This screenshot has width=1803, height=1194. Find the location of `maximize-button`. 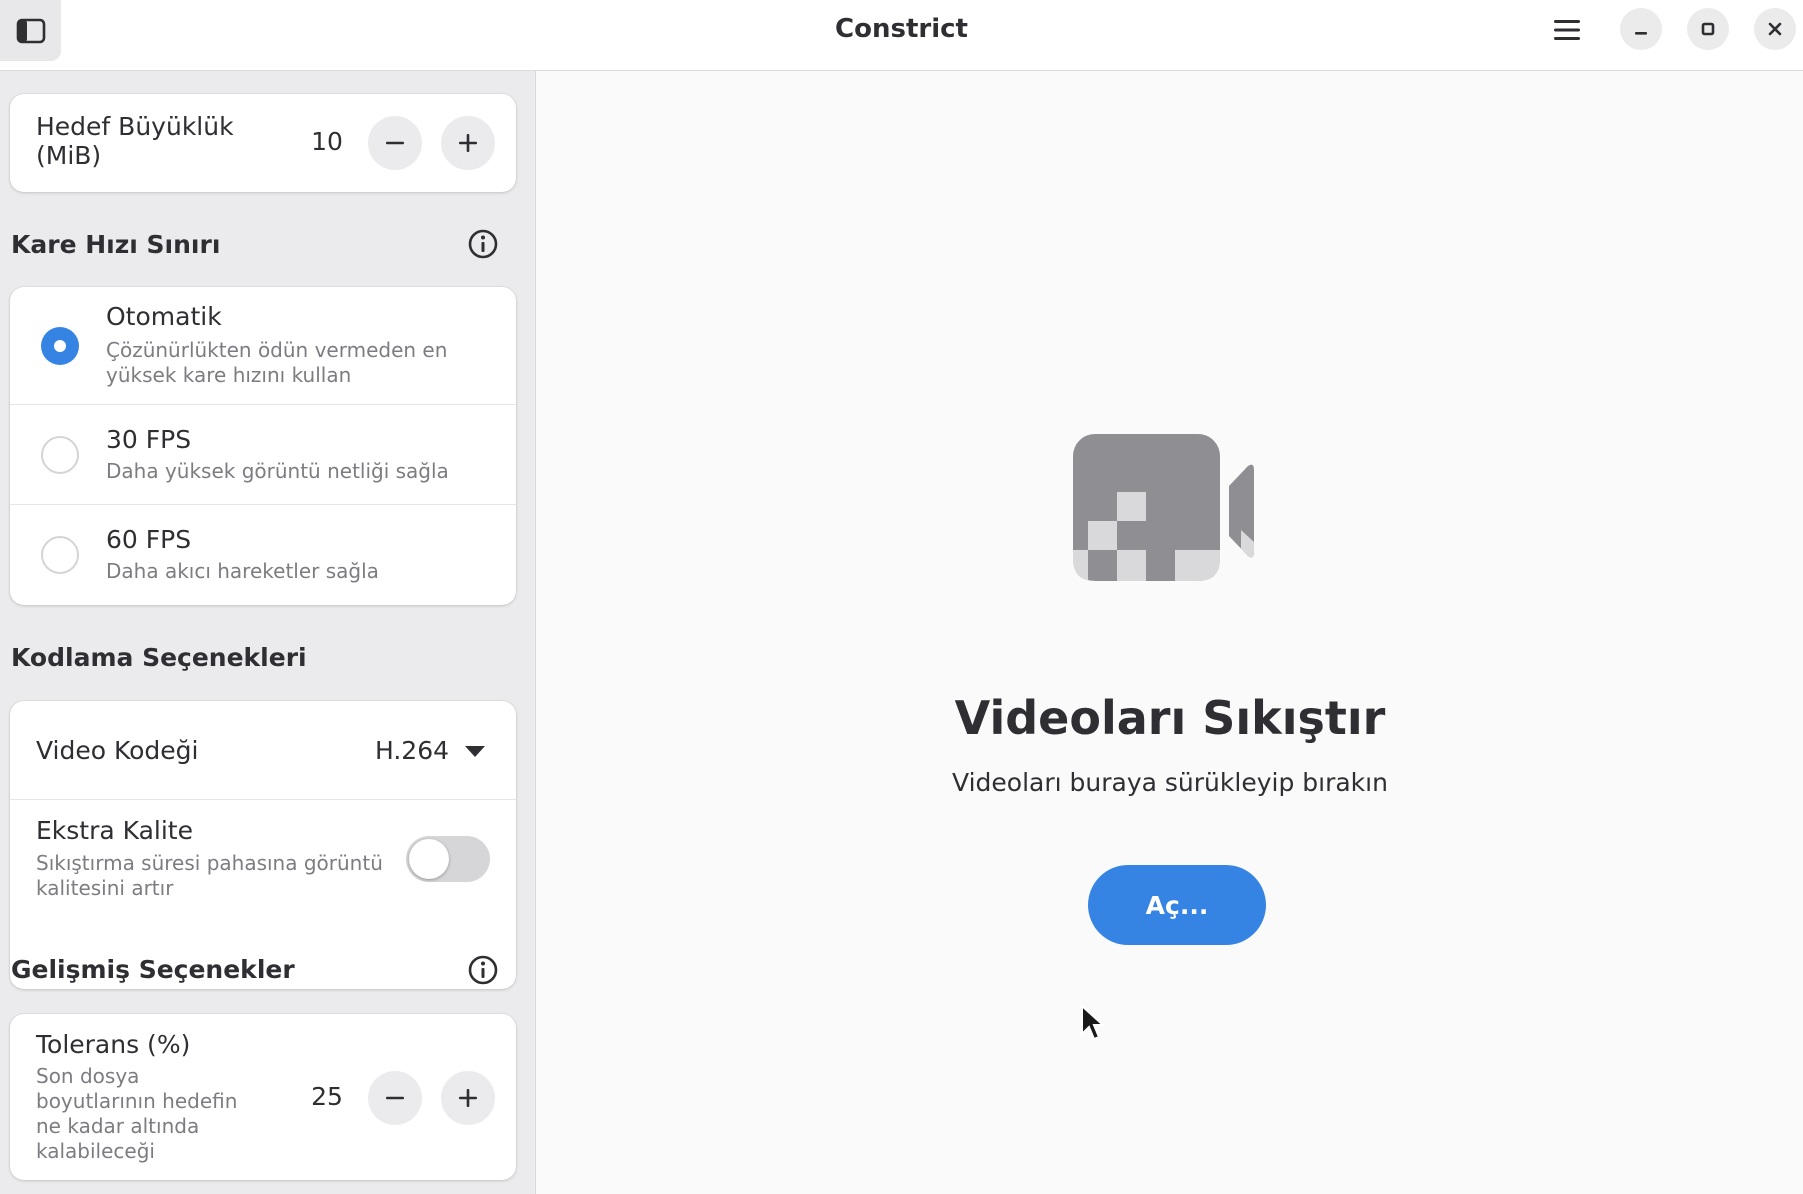

maximize-button is located at coordinates (1708, 29).